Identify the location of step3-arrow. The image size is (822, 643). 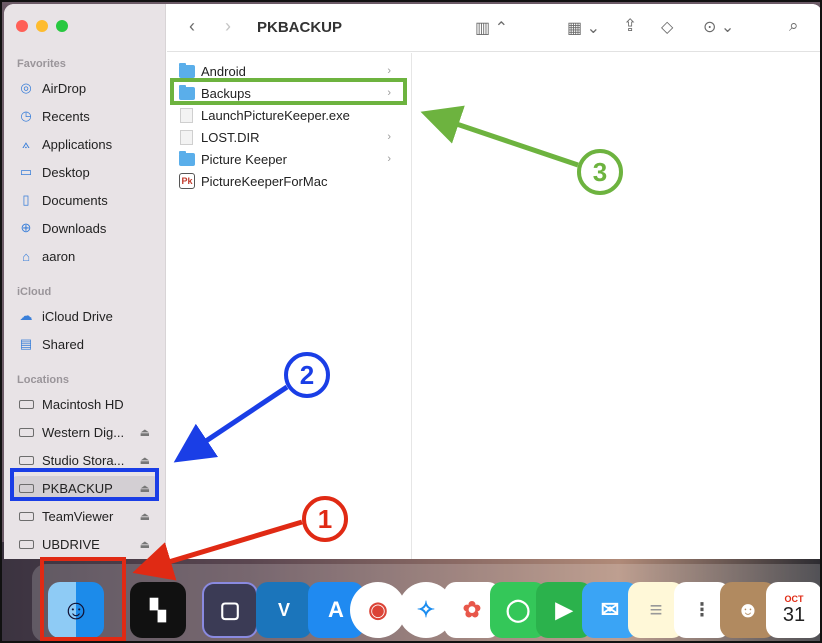
(499, 136).